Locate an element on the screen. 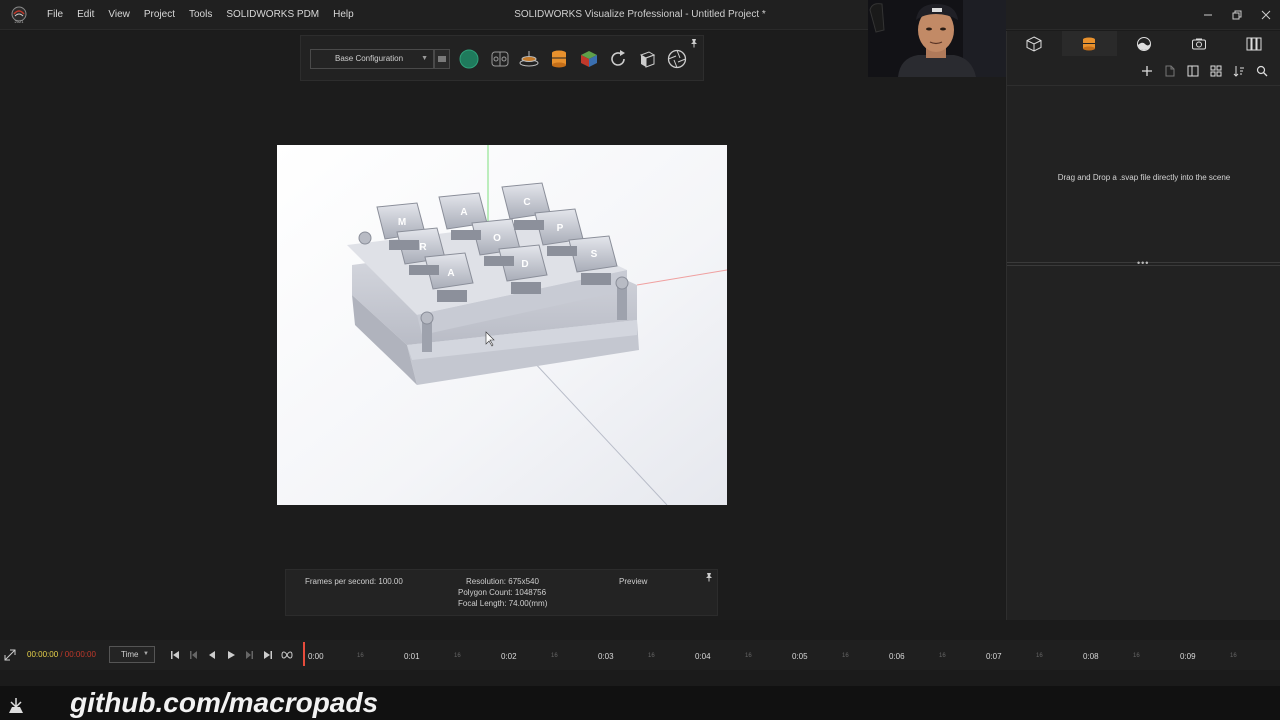  split-view-icon is located at coordinates (500, 59).